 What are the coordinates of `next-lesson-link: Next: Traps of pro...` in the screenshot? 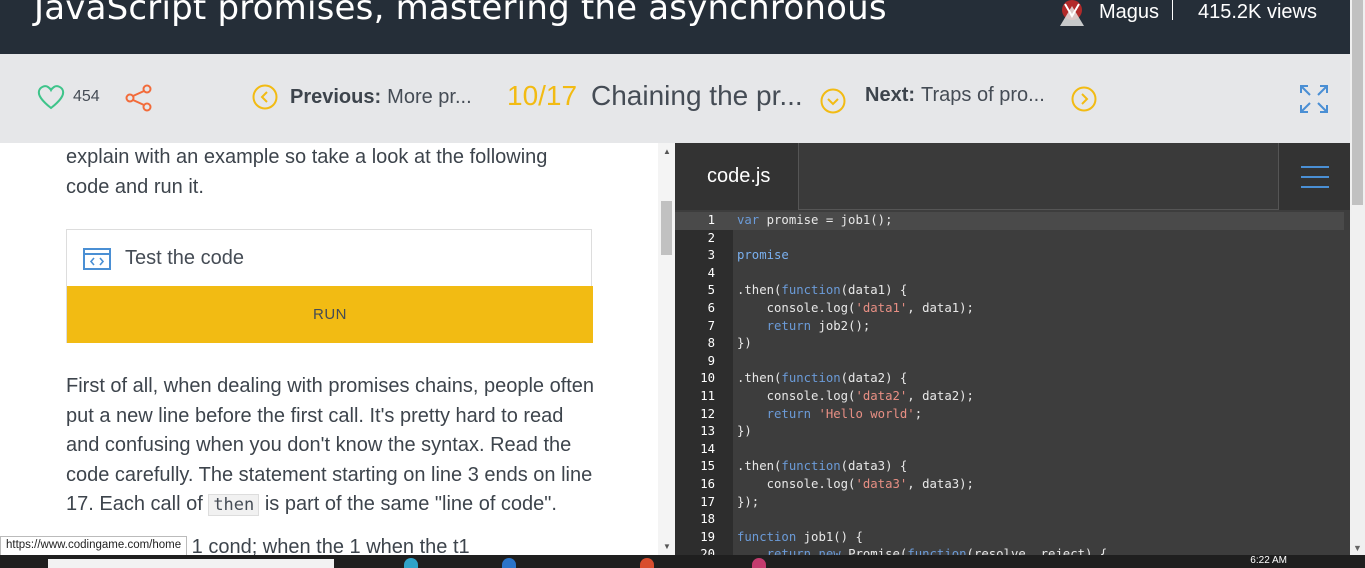 It's located at (955, 95).